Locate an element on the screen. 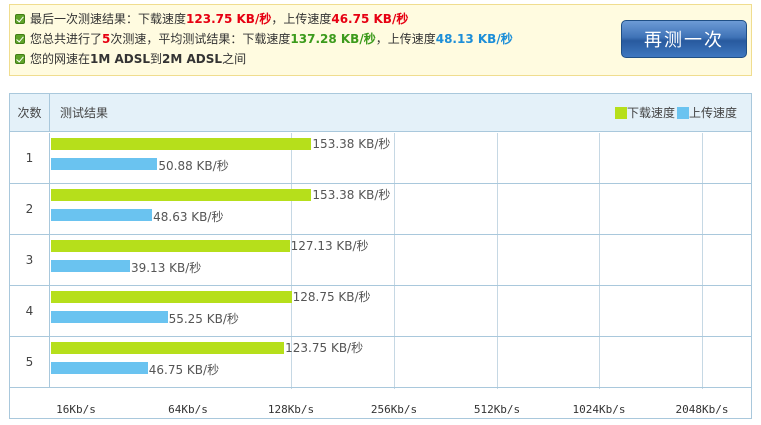 The height and width of the screenshot is (425, 761). legend-upload-swatch is located at coordinates (682, 113).